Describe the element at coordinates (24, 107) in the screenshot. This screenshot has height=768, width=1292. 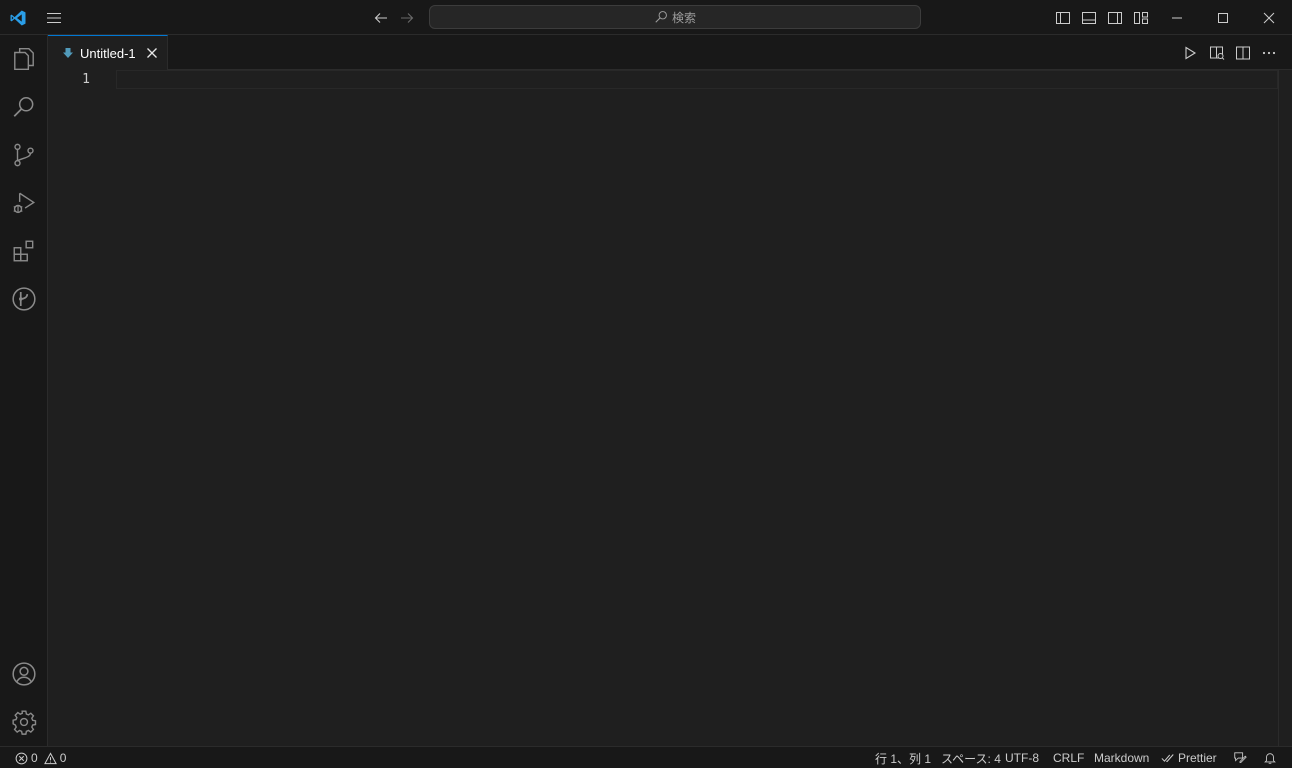
I see `search-view-icon` at that location.